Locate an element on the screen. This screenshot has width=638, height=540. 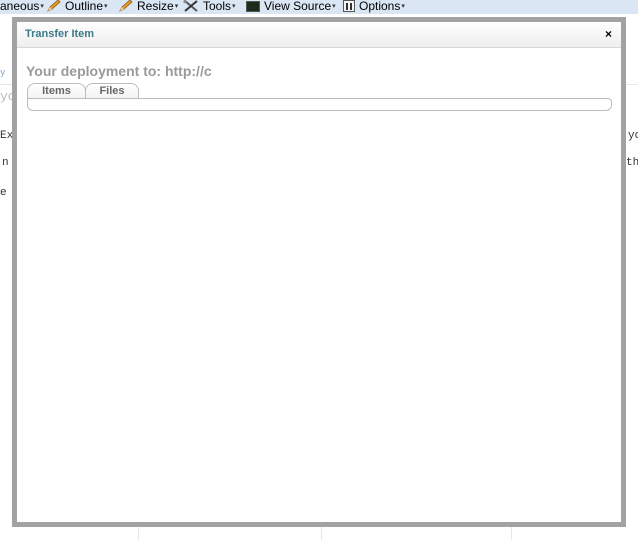
close-icon: × is located at coordinates (608, 34).